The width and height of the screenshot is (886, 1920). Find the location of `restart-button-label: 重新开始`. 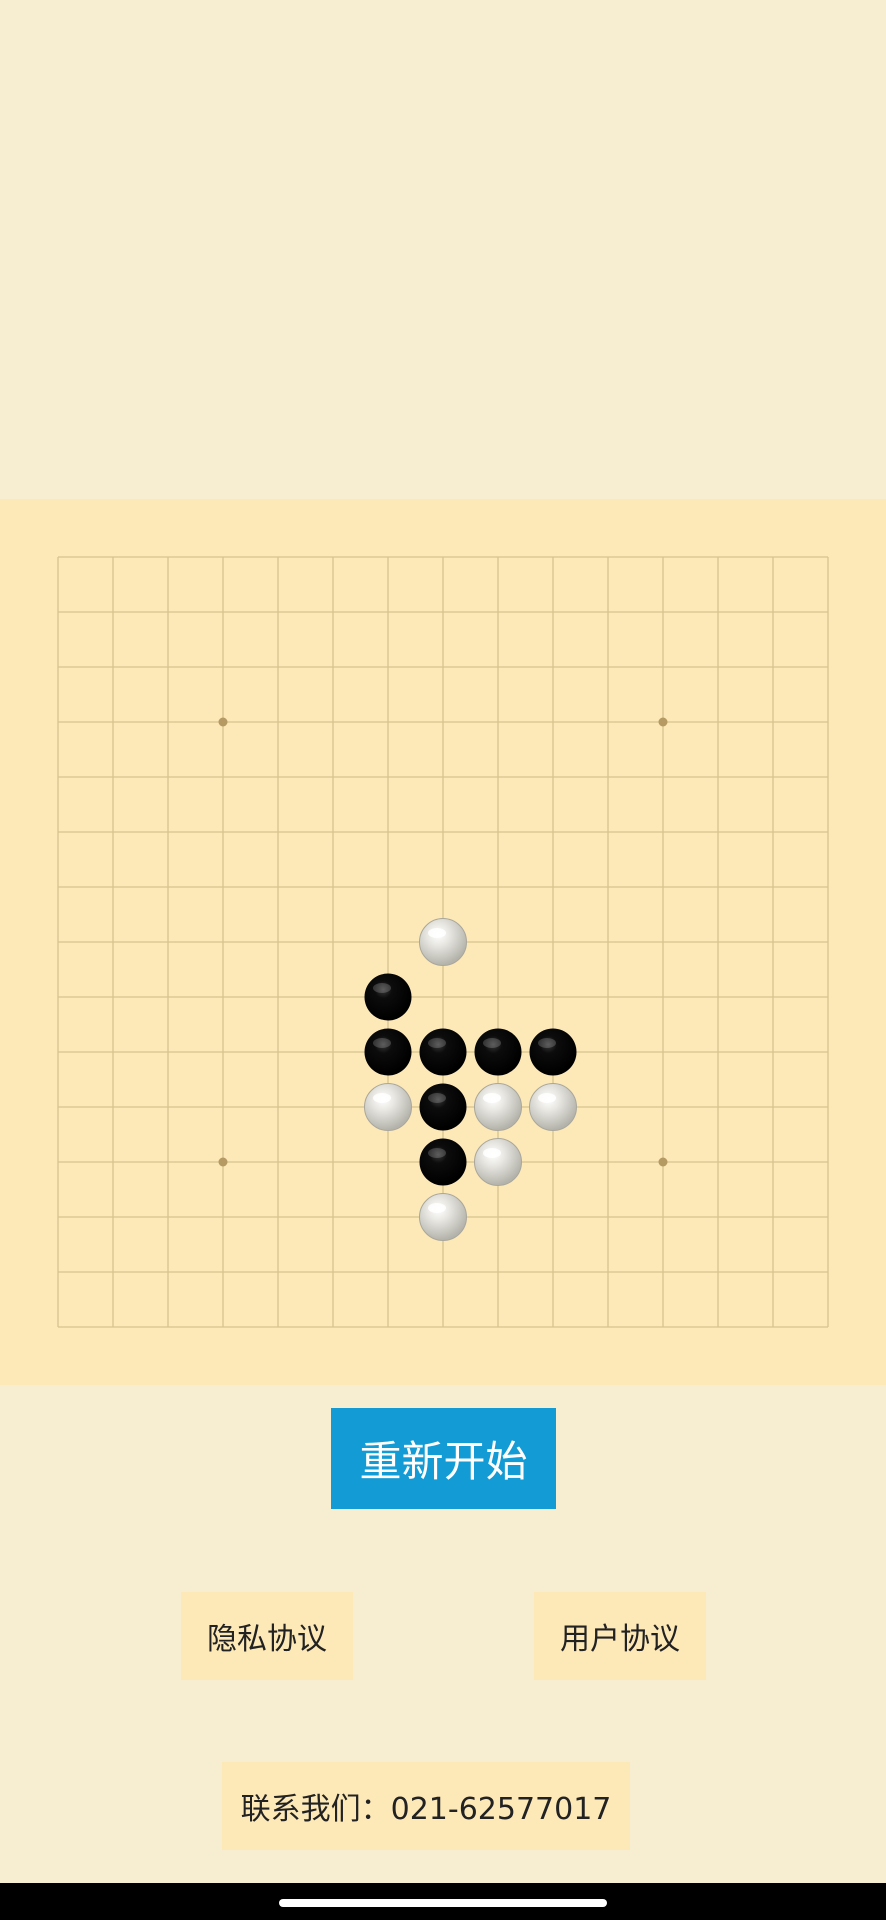

restart-button-label: 重新开始 is located at coordinates (443, 1461).